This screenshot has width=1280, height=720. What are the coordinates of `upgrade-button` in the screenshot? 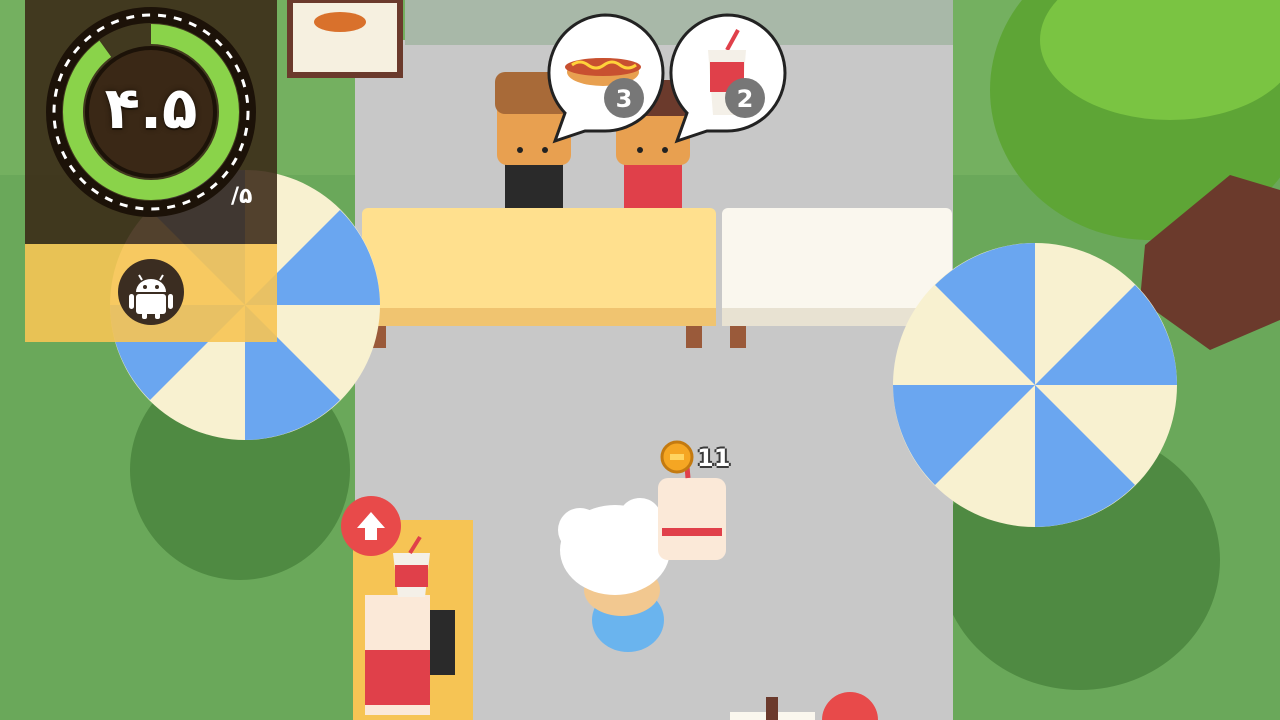 It's located at (371, 526).